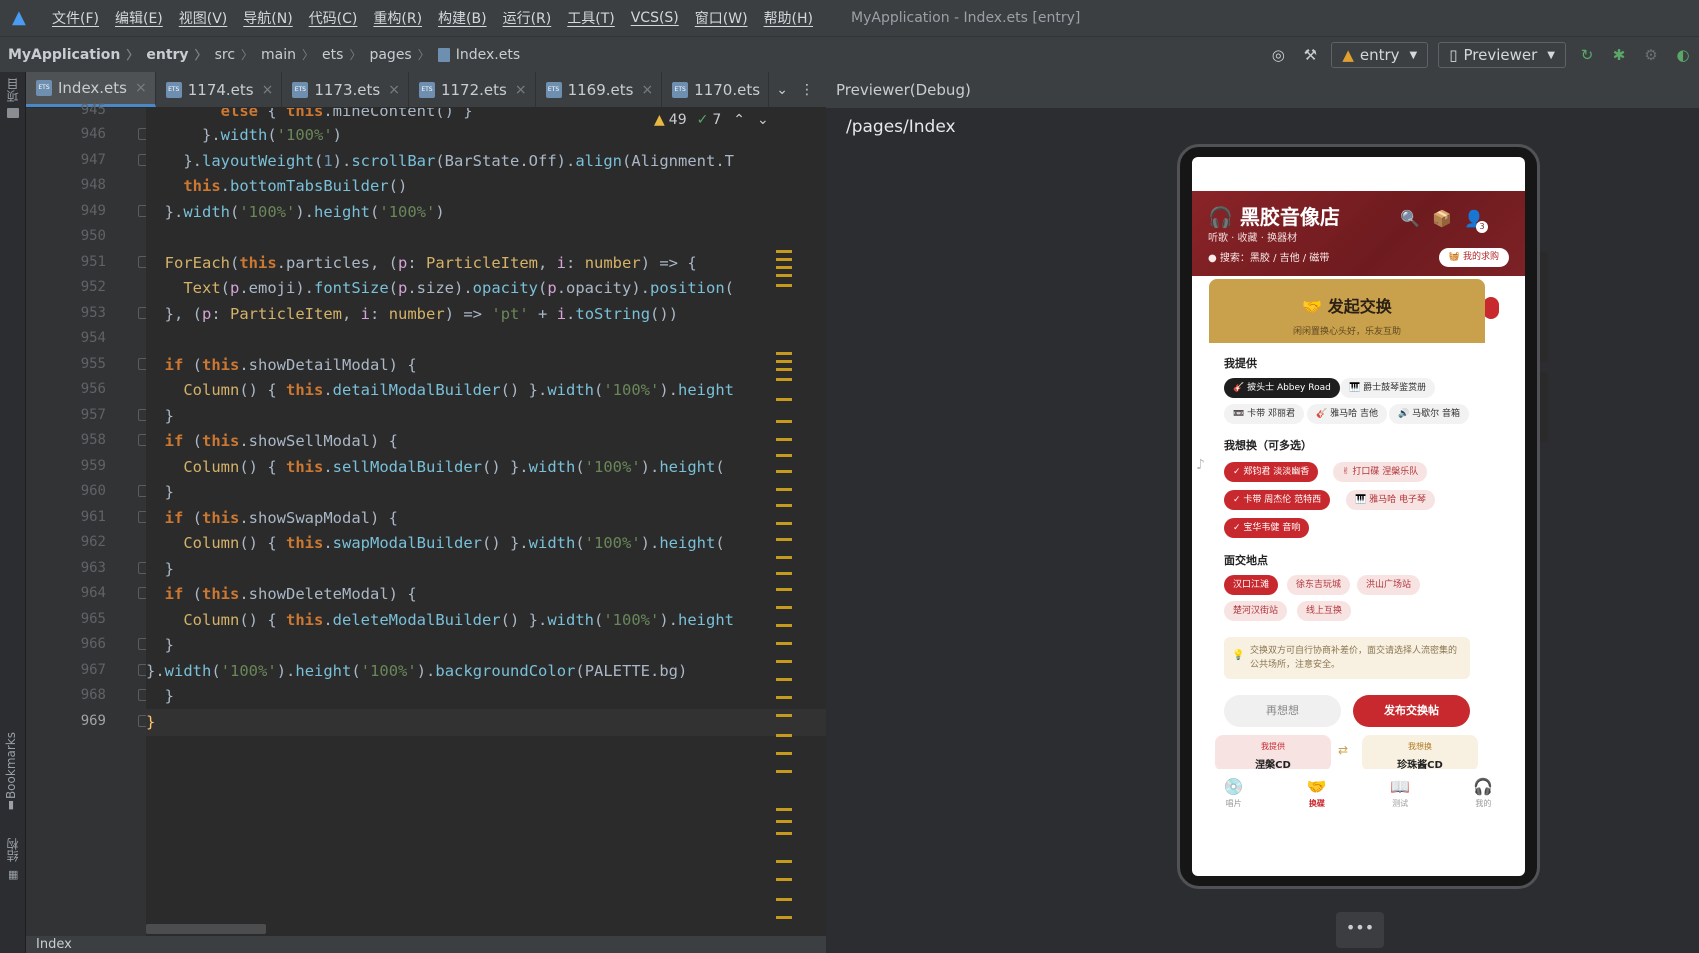  I want to click on more-vert-icon: ⋮, so click(807, 90).